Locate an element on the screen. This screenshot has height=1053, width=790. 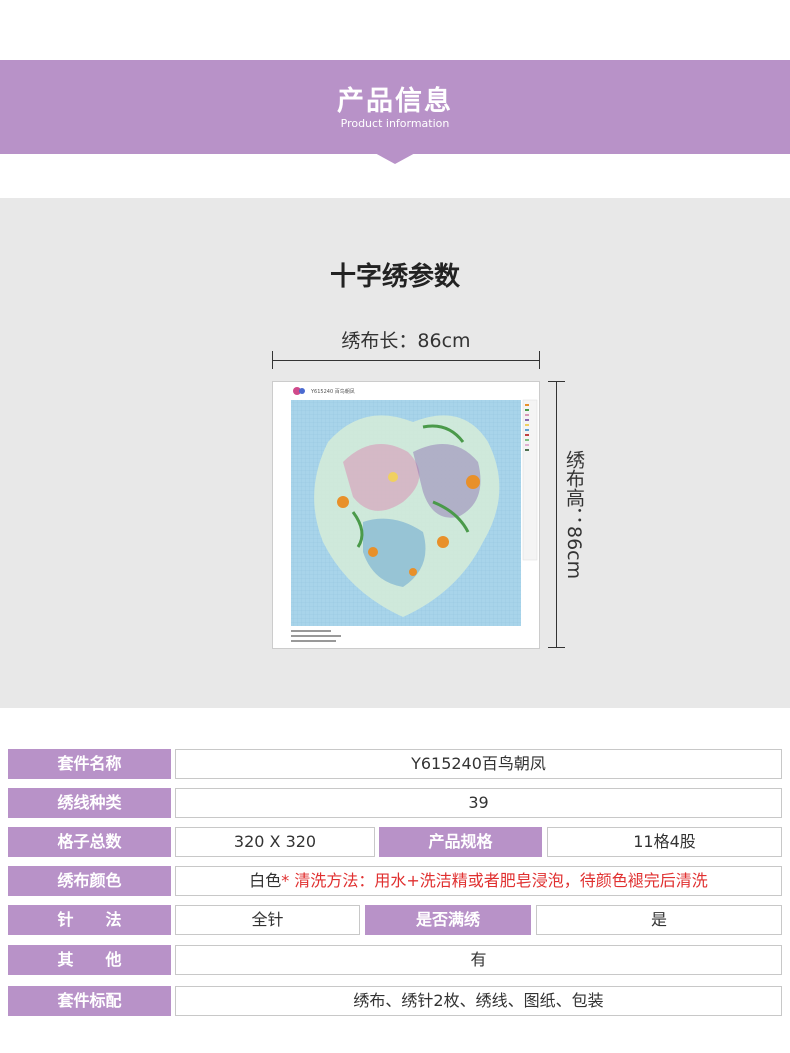
kit-name-label: 套件名称 is located at coordinates (89, 764).